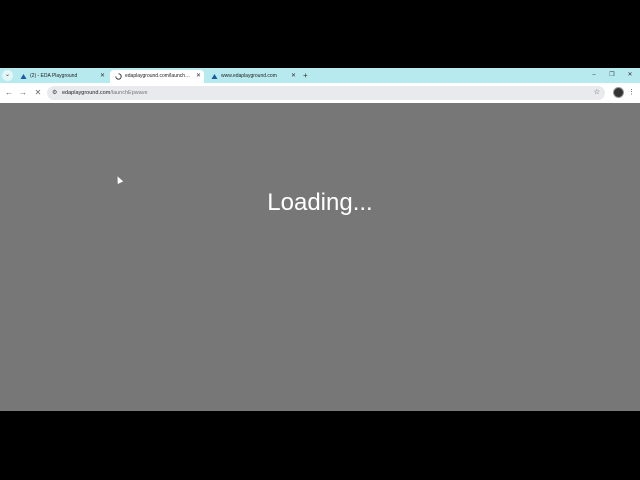 The image size is (640, 480). Describe the element at coordinates (597, 93) in the screenshot. I see `bookmark-star-icon: ☆` at that location.